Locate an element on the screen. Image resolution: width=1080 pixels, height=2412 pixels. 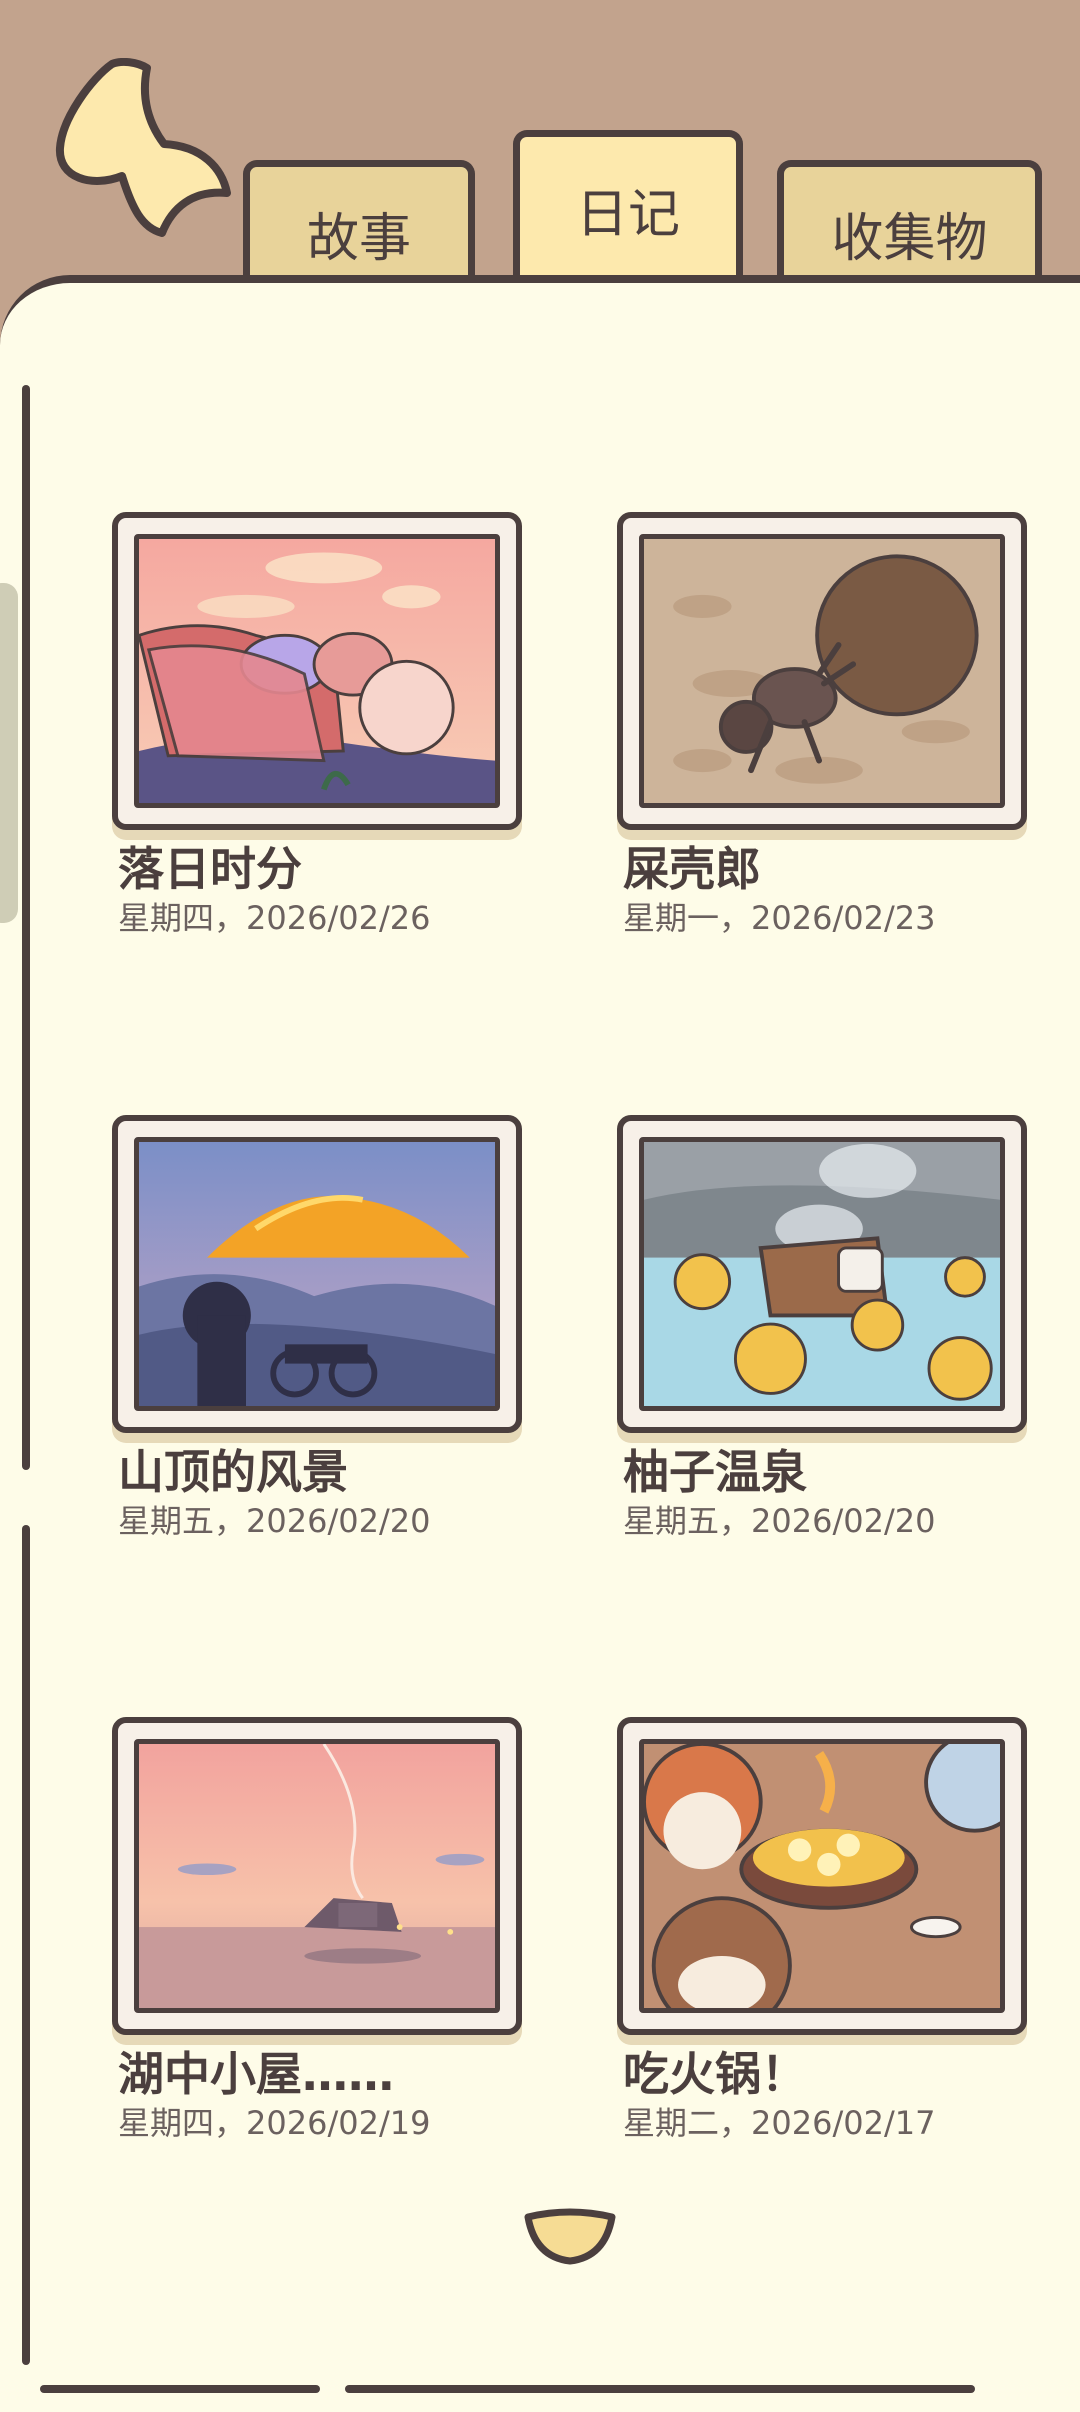
tab-diary-label: 日记 is located at coordinates (627, 215).